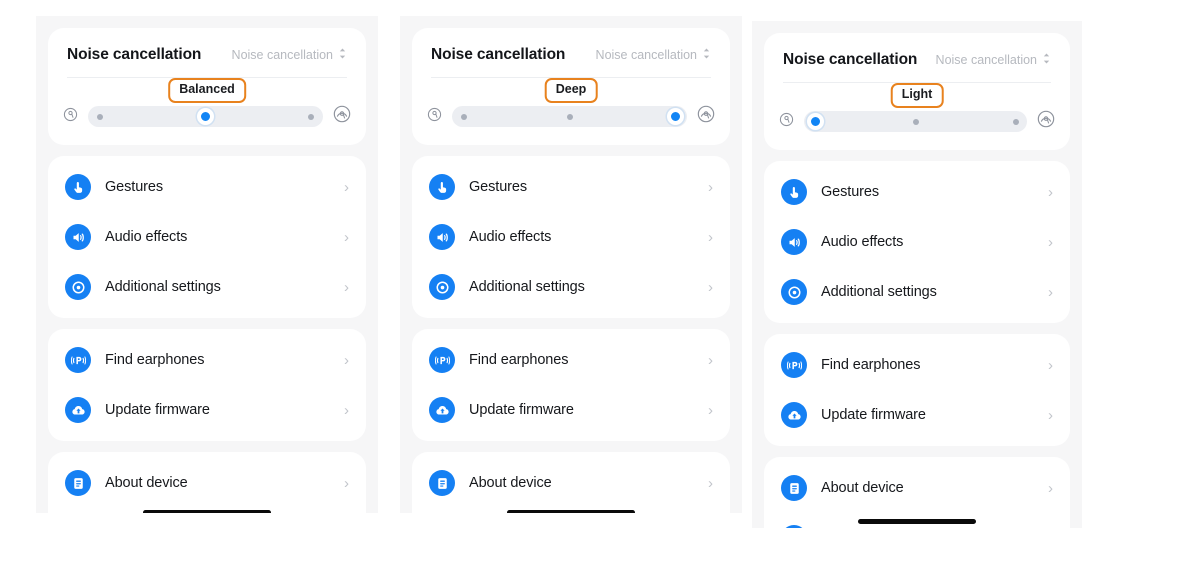 The height and width of the screenshot is (571, 1200). I want to click on noise-cancellation-header: Noise cancellation Noise cancellation, so click(917, 57).